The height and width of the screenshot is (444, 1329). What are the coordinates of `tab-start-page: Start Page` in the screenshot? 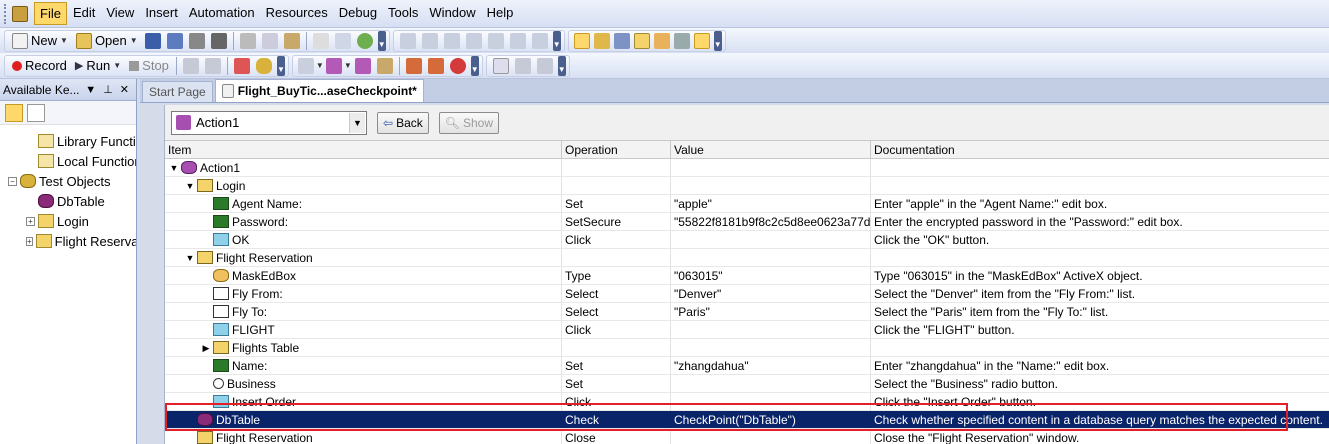 It's located at (177, 91).